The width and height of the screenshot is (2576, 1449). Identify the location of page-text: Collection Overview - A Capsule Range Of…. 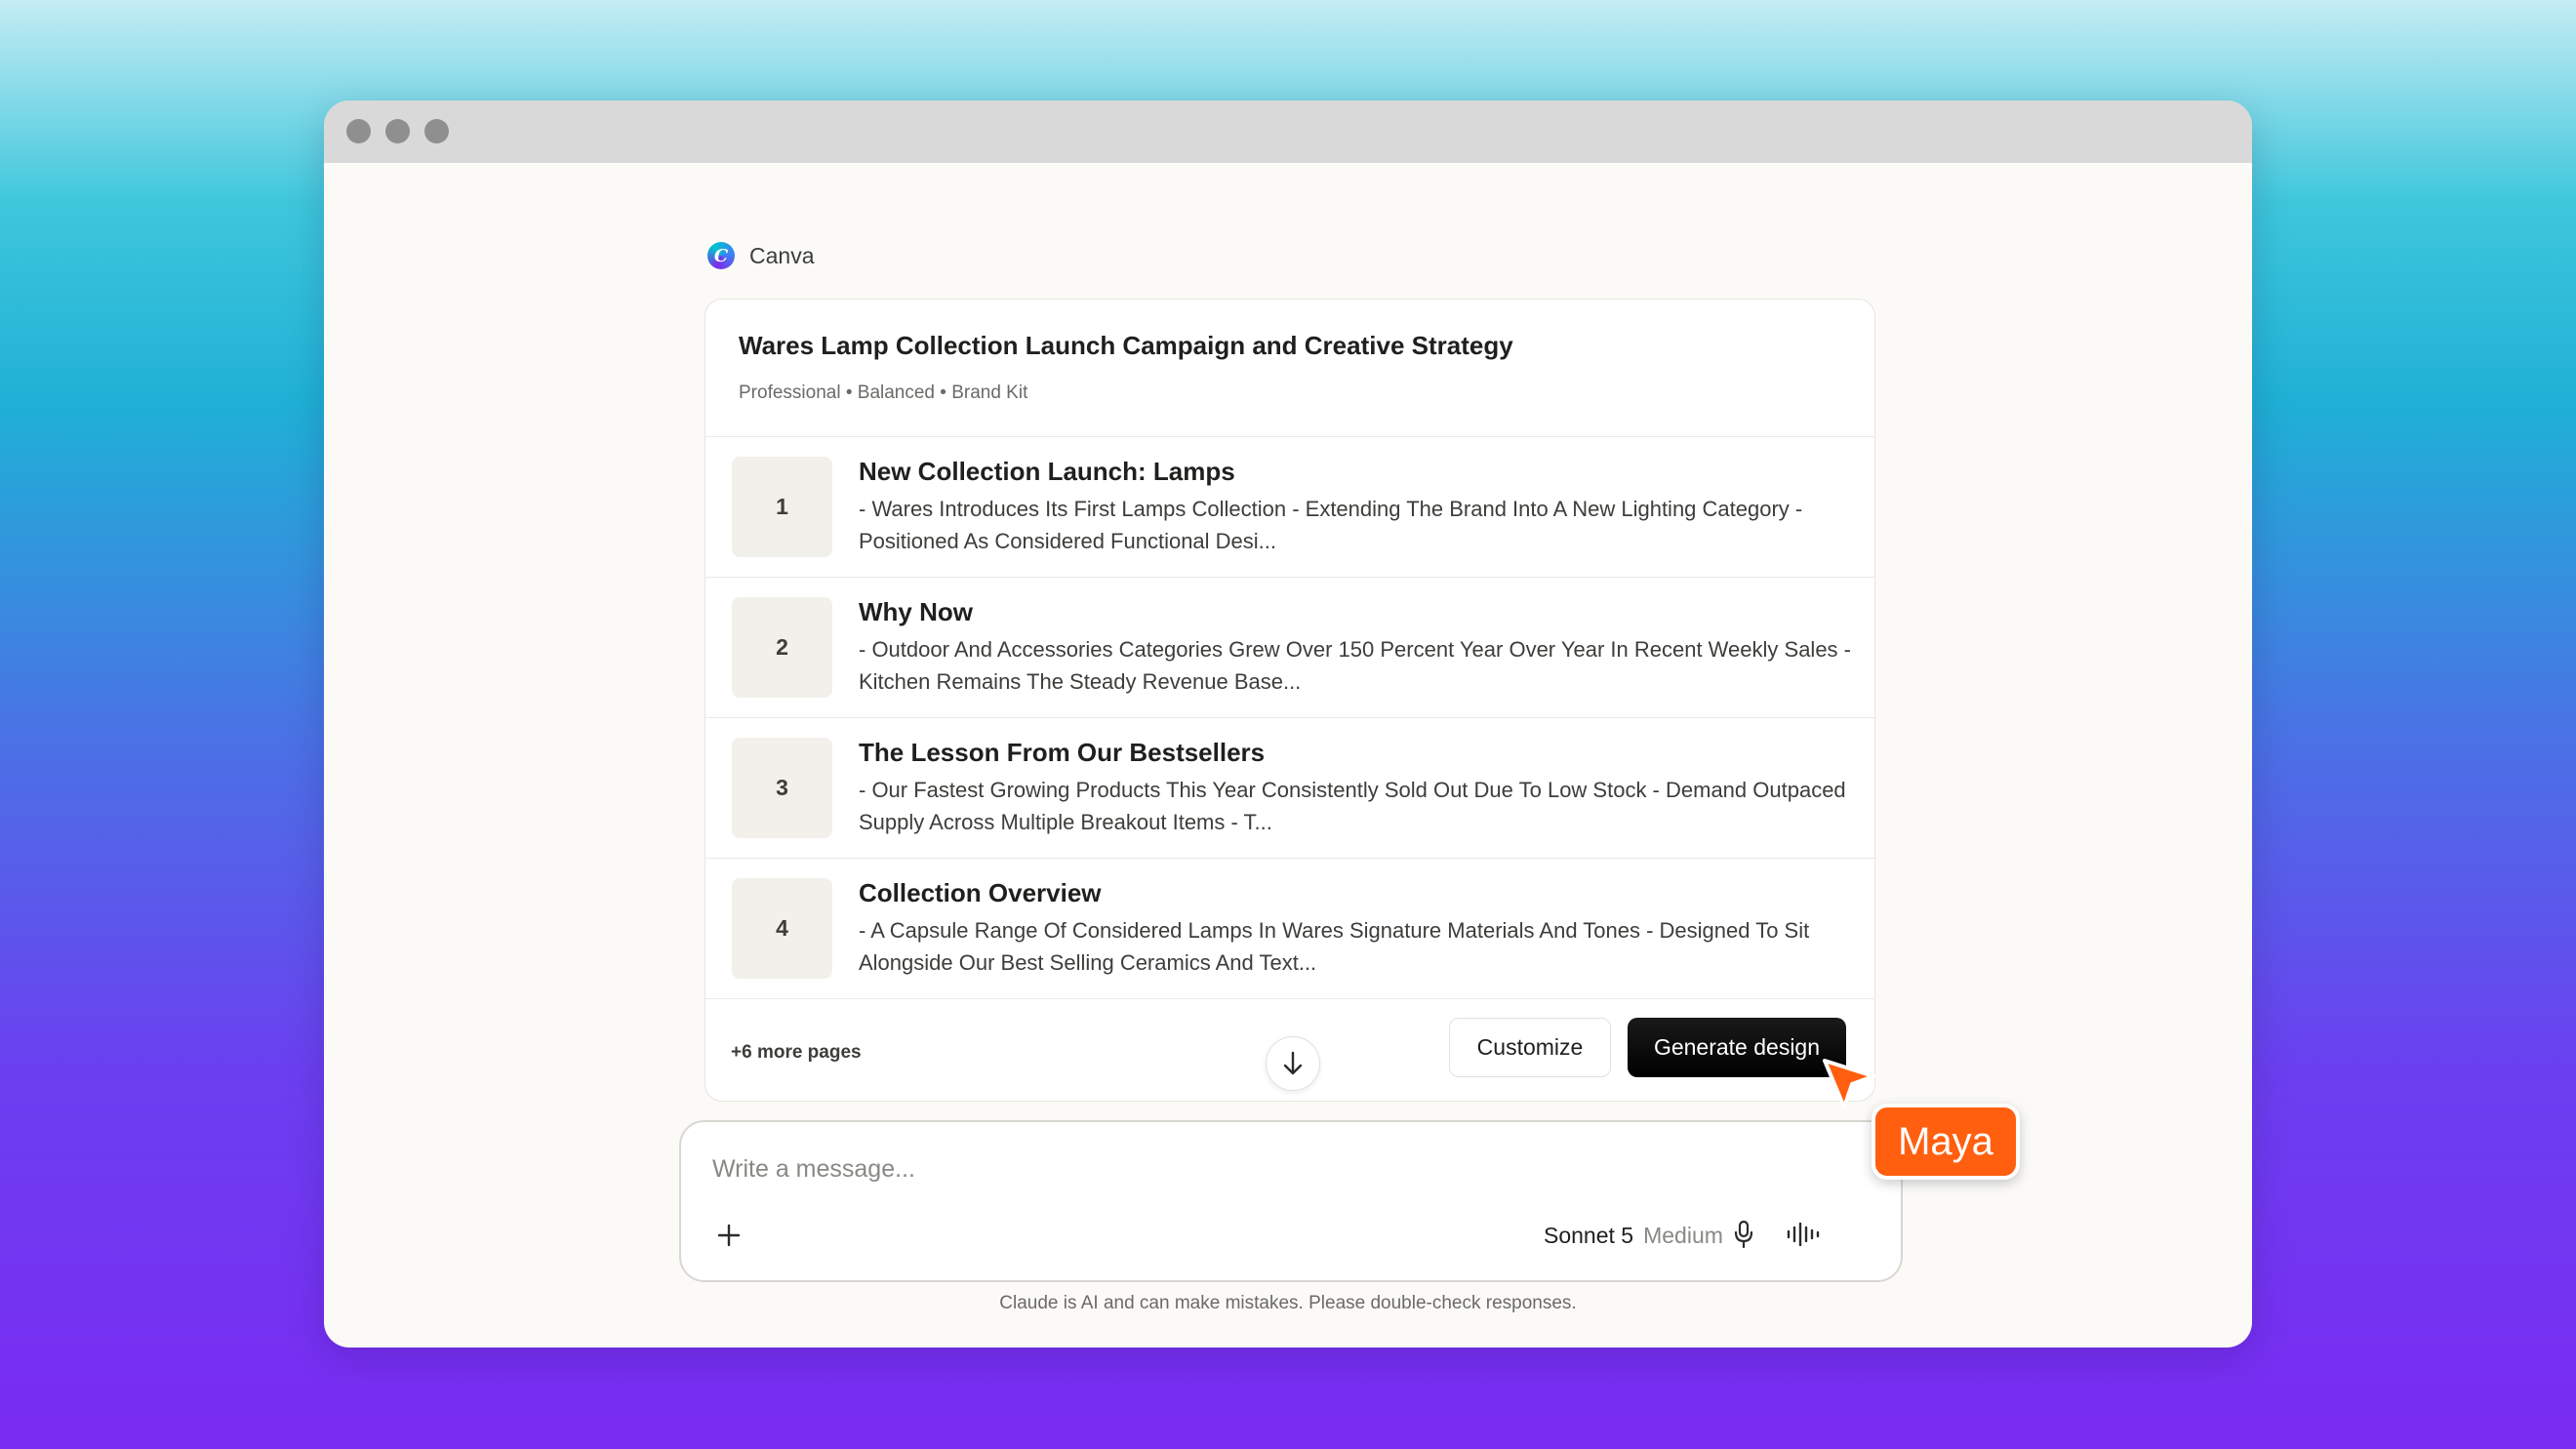
(1356, 928).